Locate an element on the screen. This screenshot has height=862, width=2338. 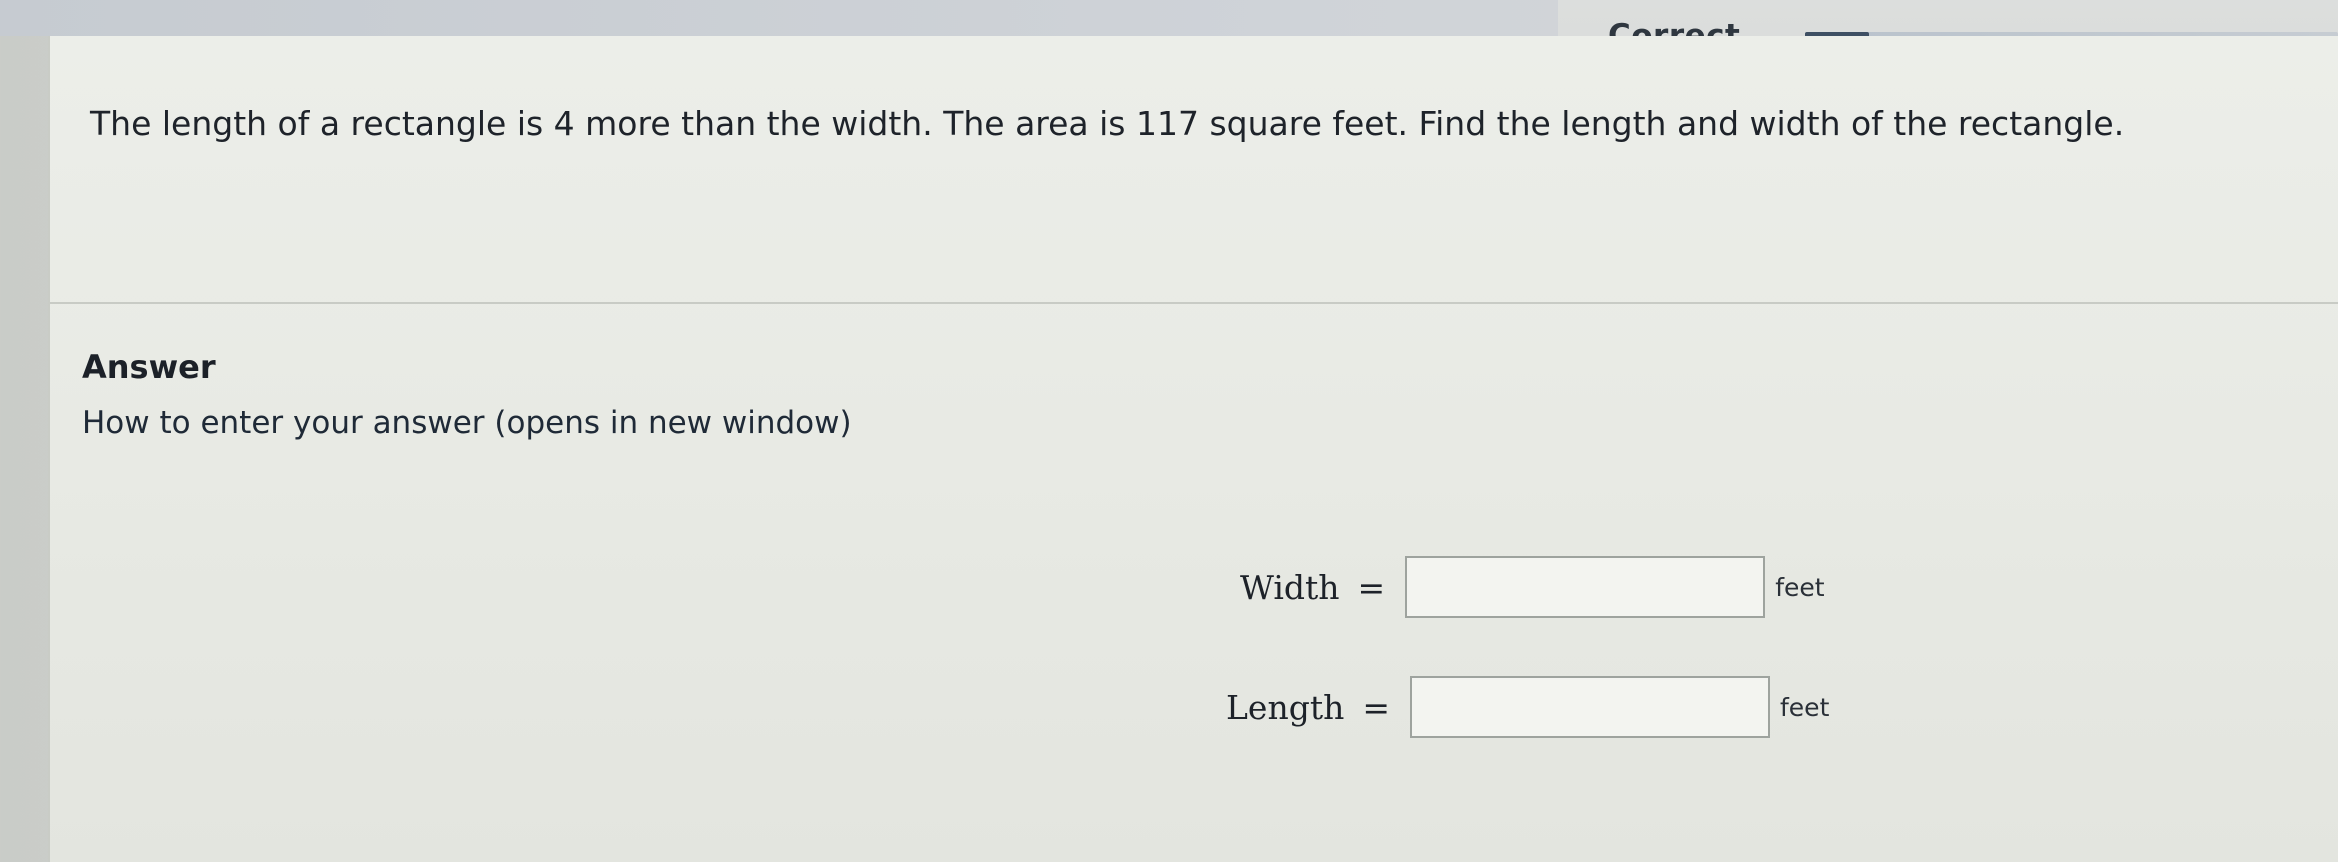
width-input is located at coordinates (1585, 587).